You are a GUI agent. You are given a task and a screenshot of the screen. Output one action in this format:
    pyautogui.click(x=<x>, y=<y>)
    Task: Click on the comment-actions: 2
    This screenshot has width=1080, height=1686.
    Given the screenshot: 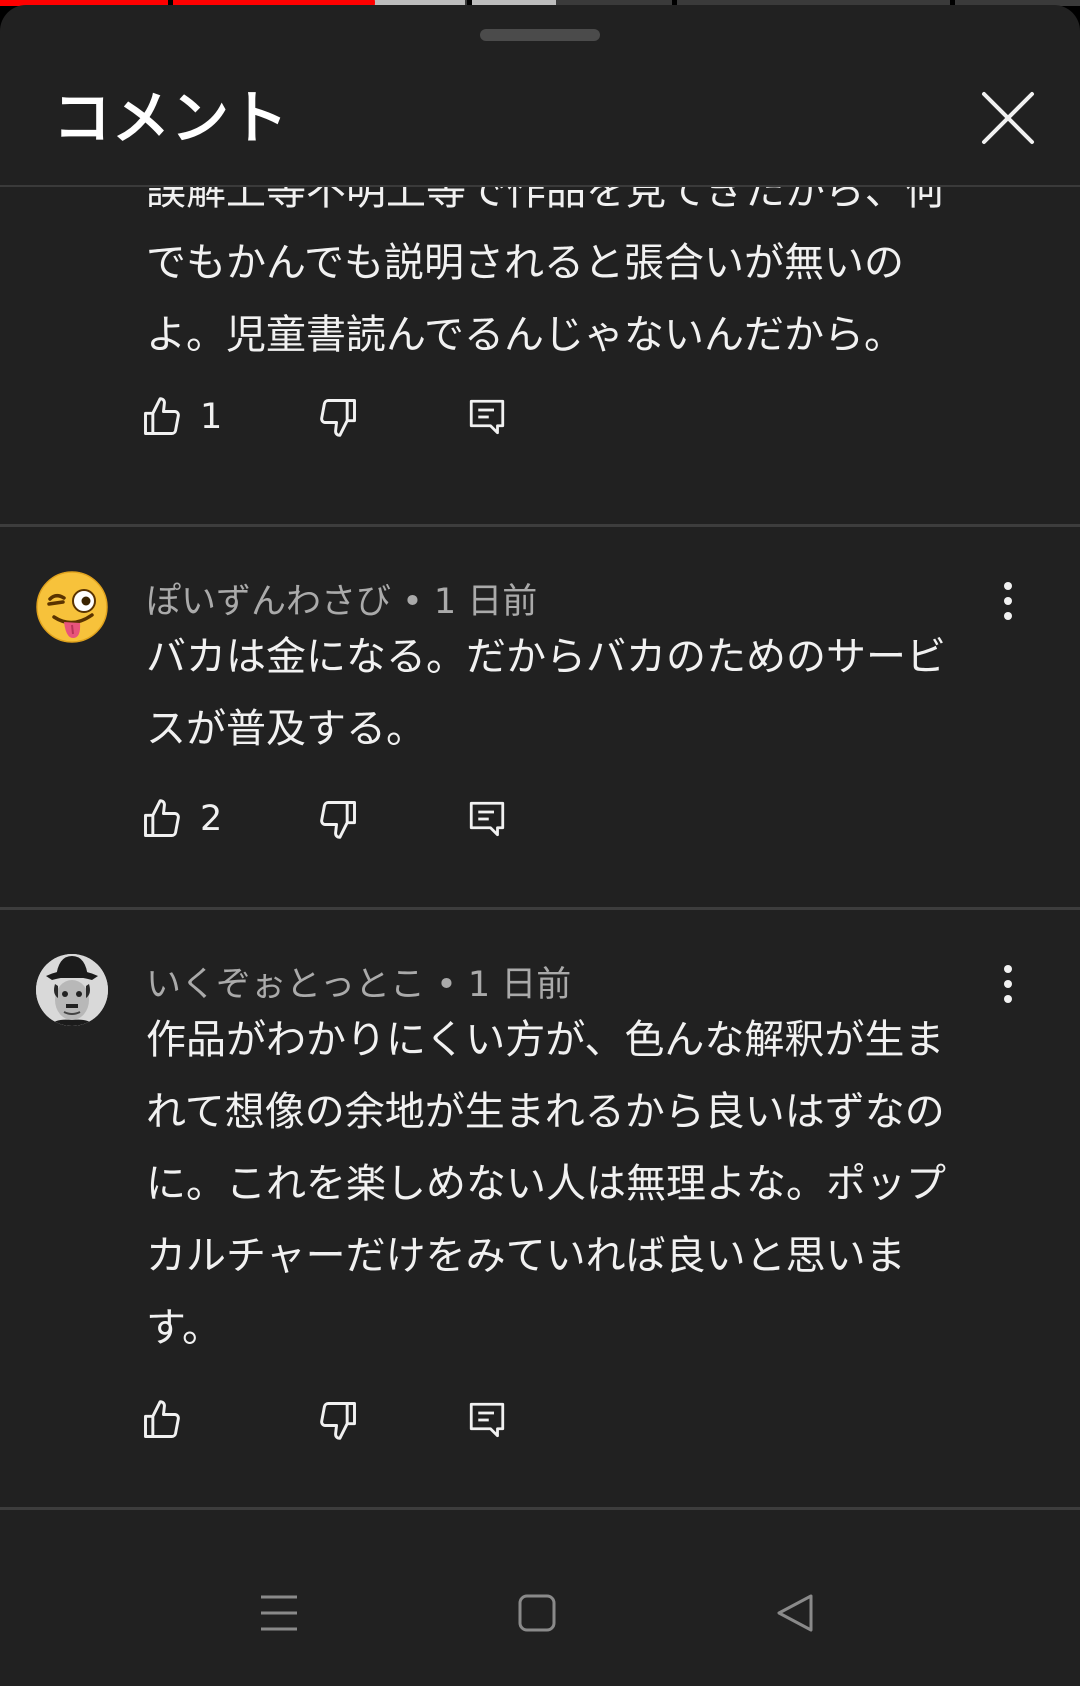 What is the action you would take?
    pyautogui.click(x=390, y=819)
    